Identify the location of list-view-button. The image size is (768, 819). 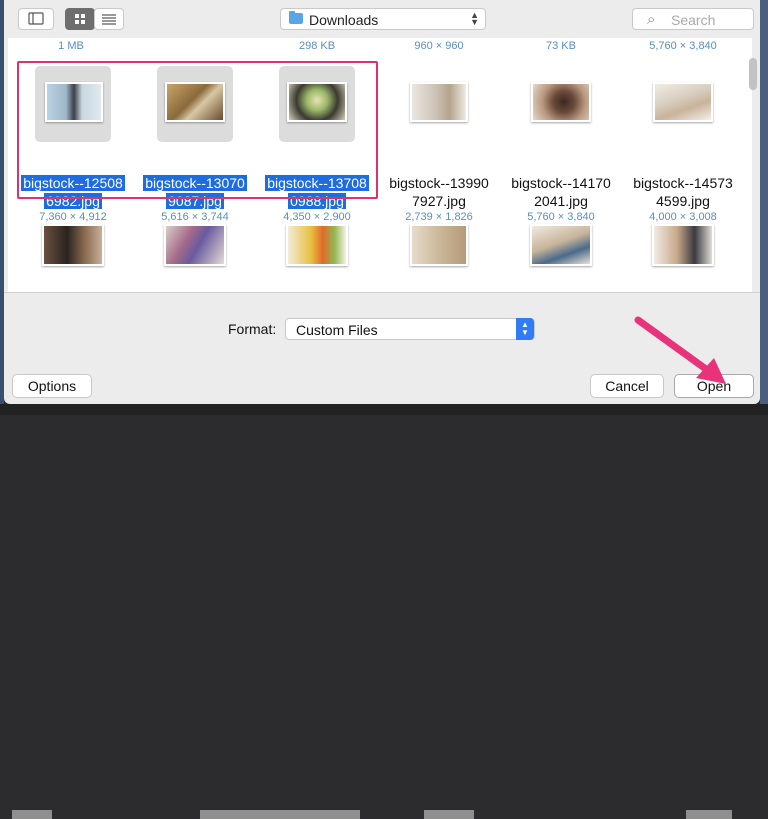
(109, 19).